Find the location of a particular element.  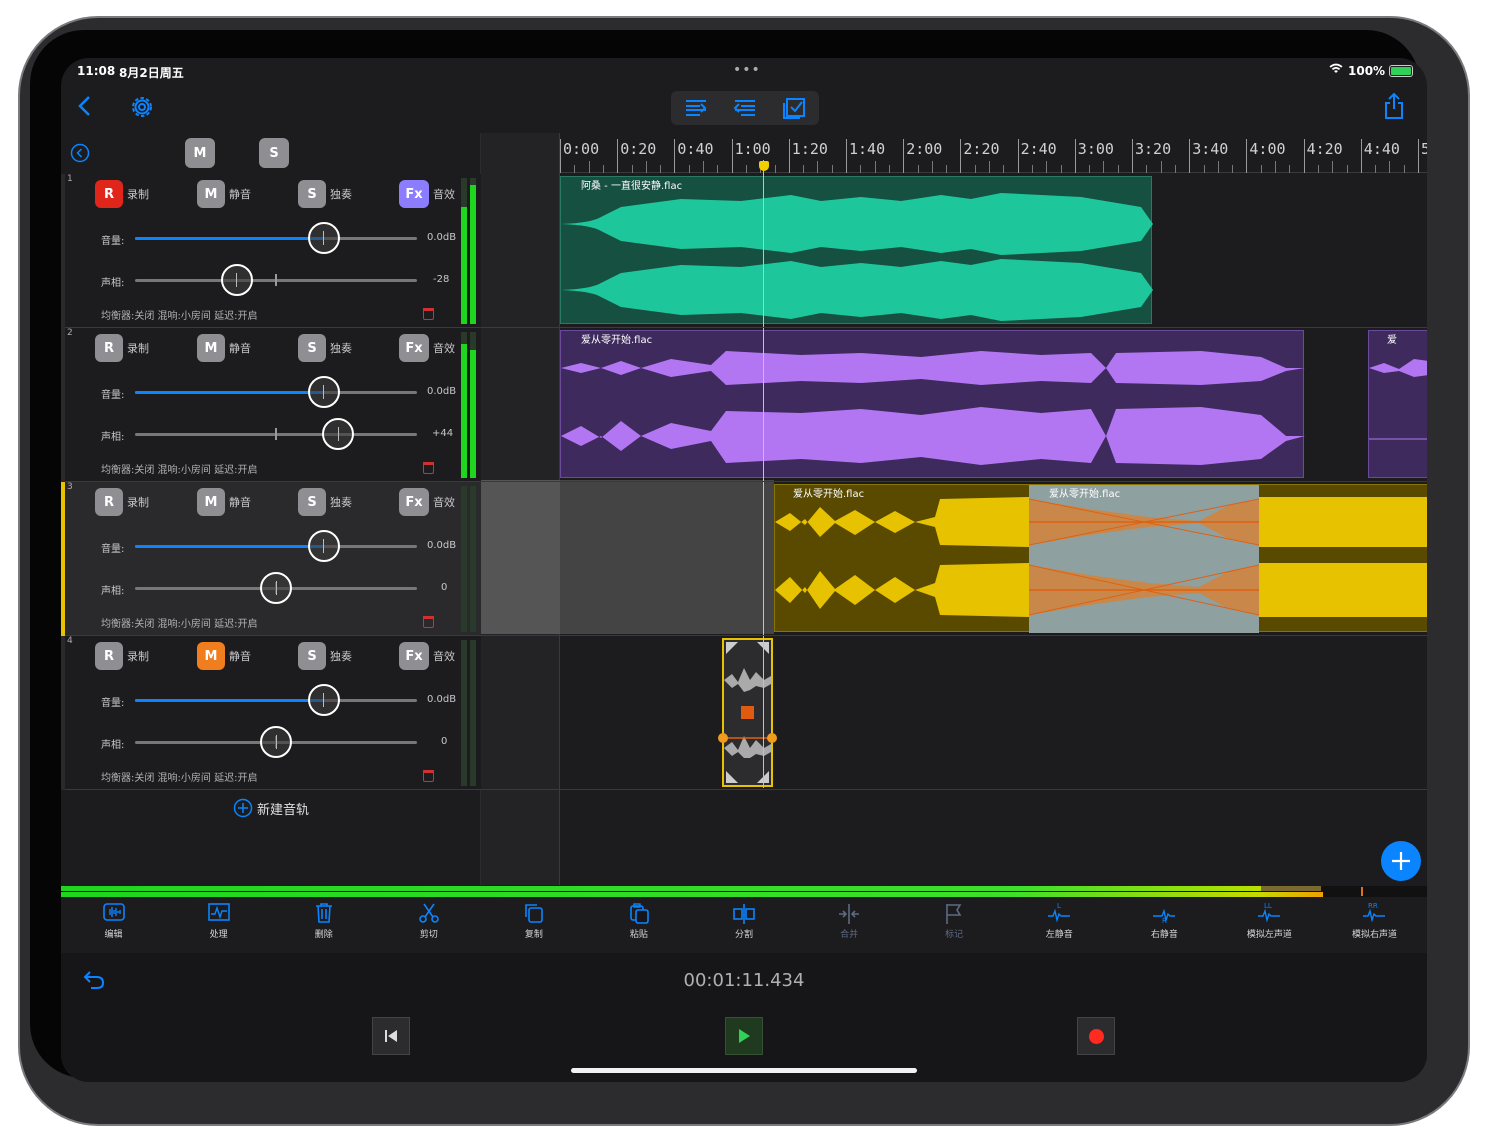

tool-copy: 复制 is located at coordinates (533, 927).